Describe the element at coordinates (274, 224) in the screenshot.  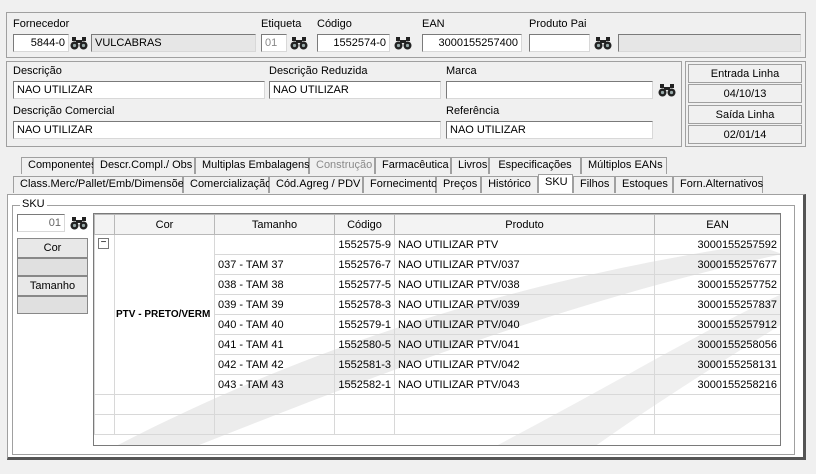
I see `col-header-tamanho: Tamanho` at that location.